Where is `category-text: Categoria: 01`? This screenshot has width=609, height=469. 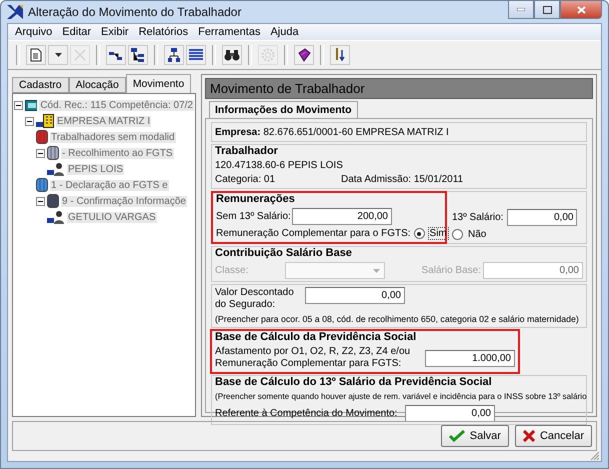
category-text: Categoria: 01 is located at coordinates (245, 180).